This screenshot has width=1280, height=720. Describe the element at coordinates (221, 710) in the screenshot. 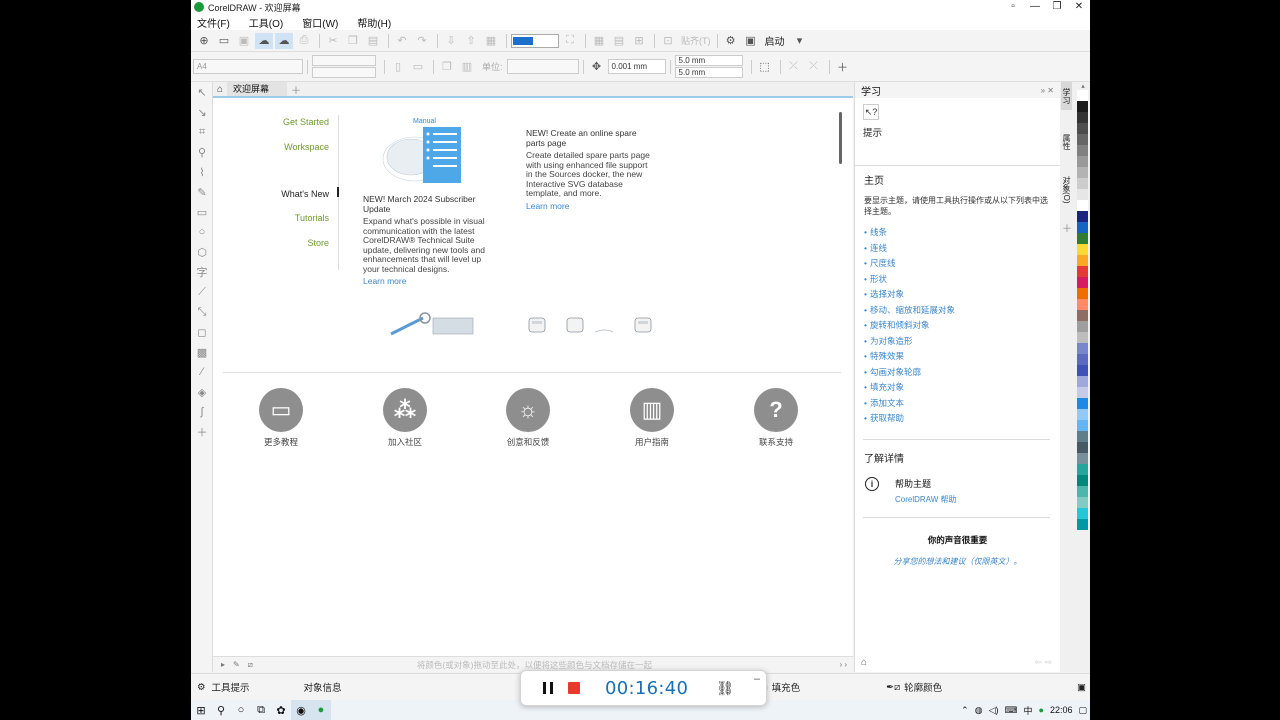

I see `search-icon: ⚲` at that location.